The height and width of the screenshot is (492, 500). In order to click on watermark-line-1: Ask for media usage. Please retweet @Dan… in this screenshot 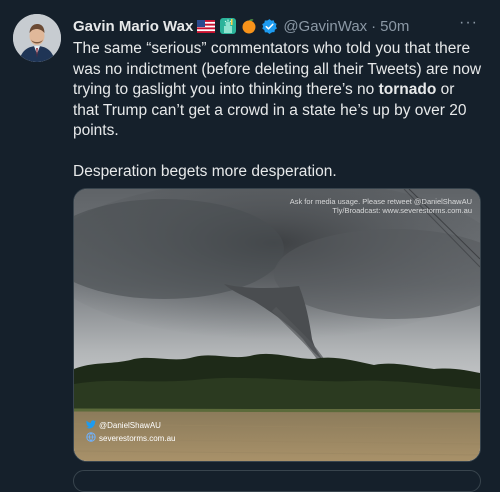, I will do `click(380, 201)`.